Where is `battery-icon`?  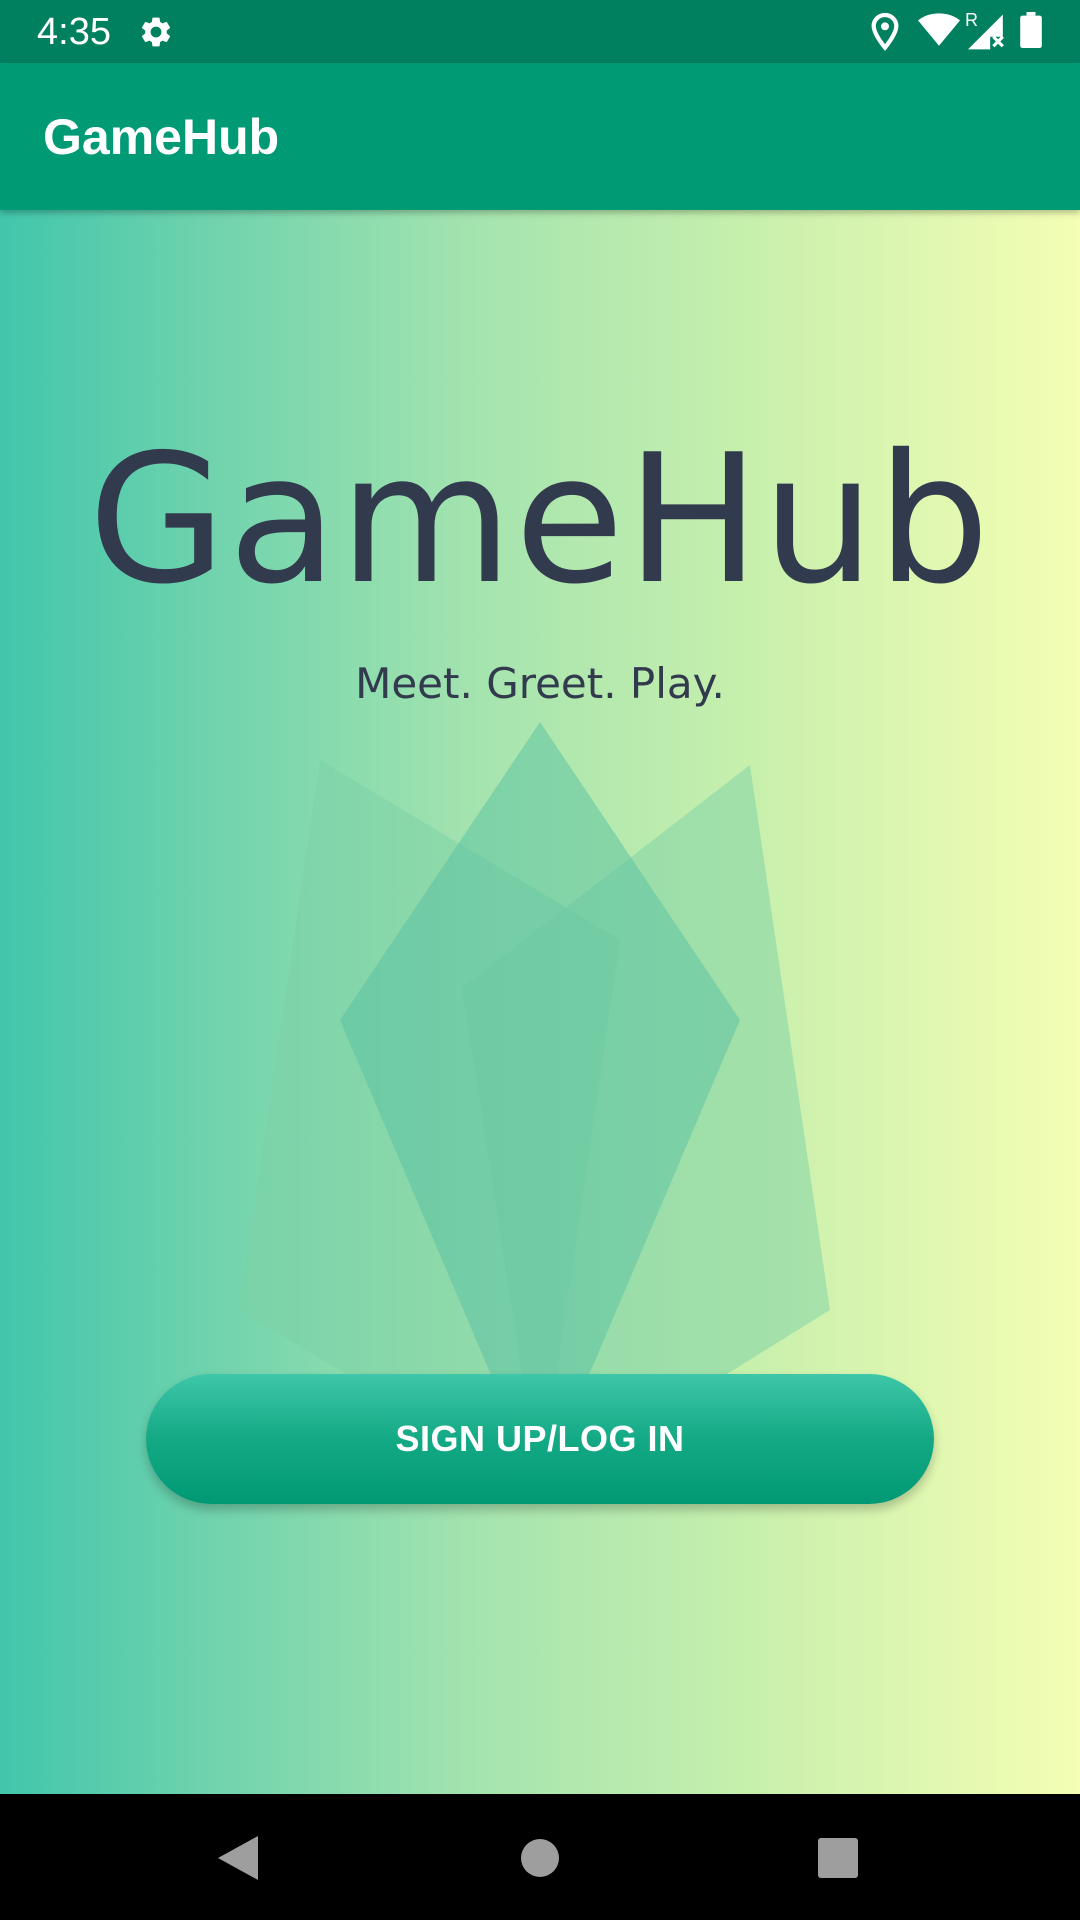 battery-icon is located at coordinates (1031, 32).